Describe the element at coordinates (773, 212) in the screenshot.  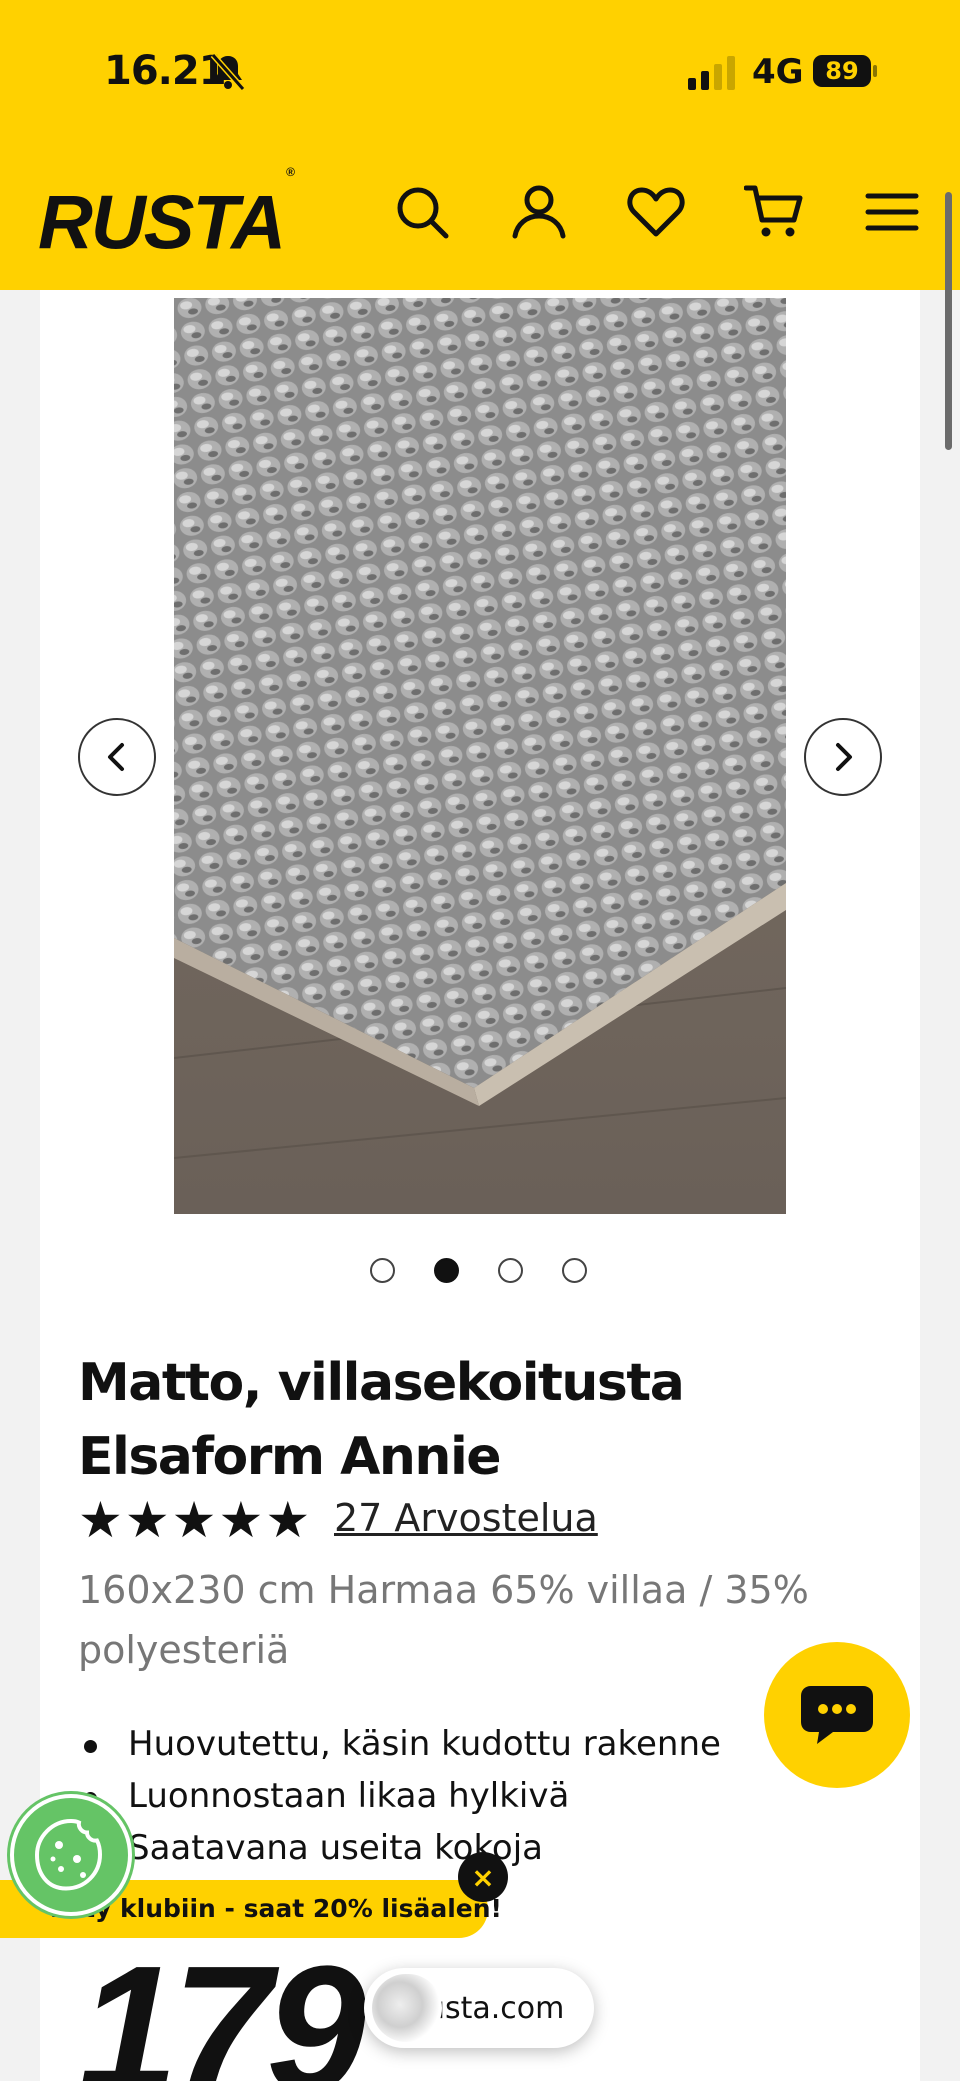
I see `cart-icon` at that location.